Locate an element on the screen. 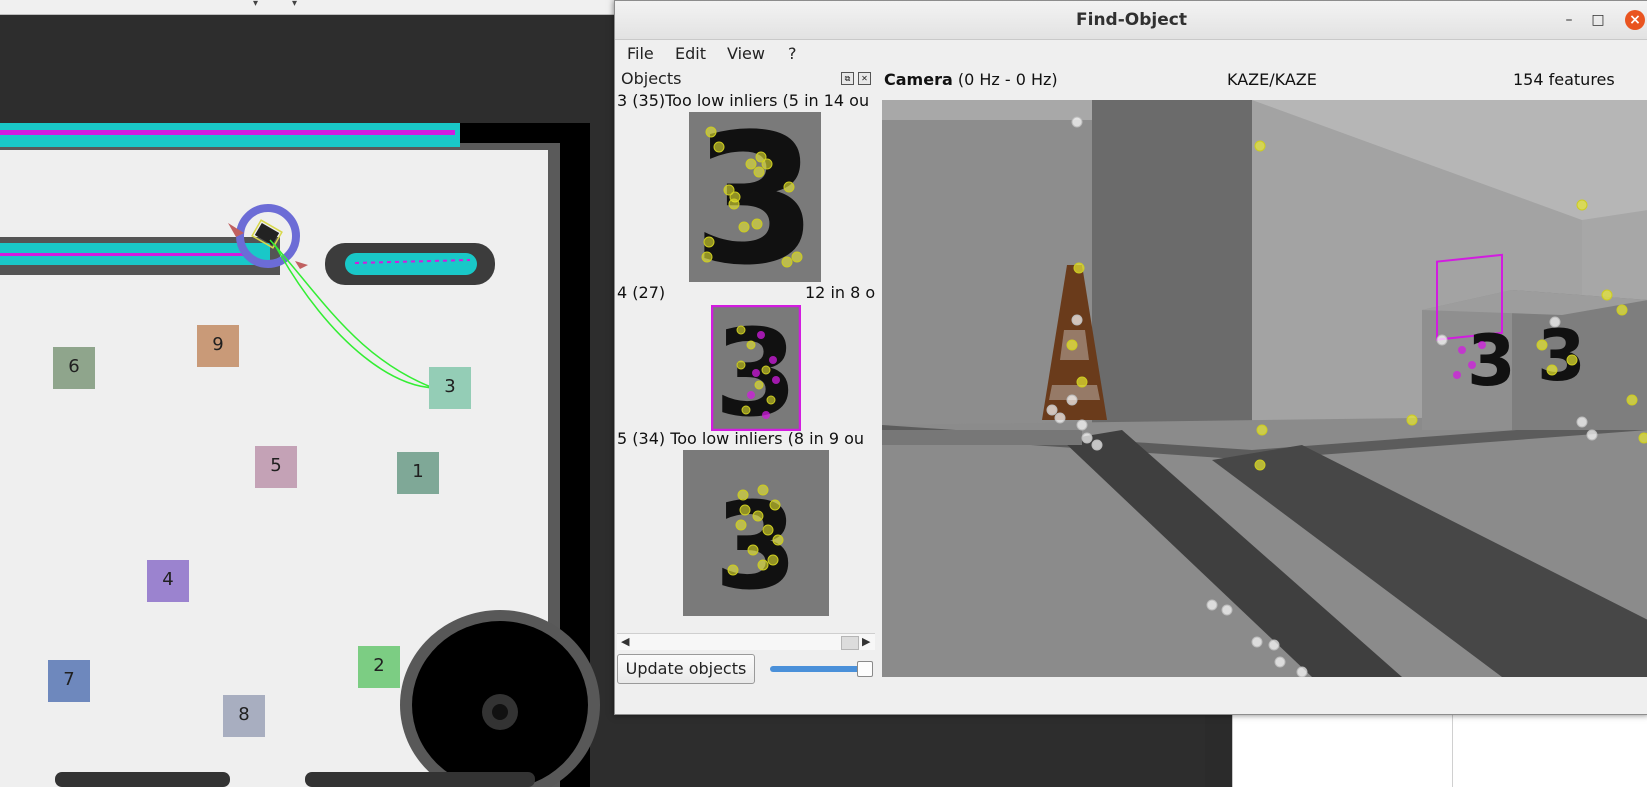 This screenshot has height=787, width=1647. map-box-label: 4 is located at coordinates (168, 579).